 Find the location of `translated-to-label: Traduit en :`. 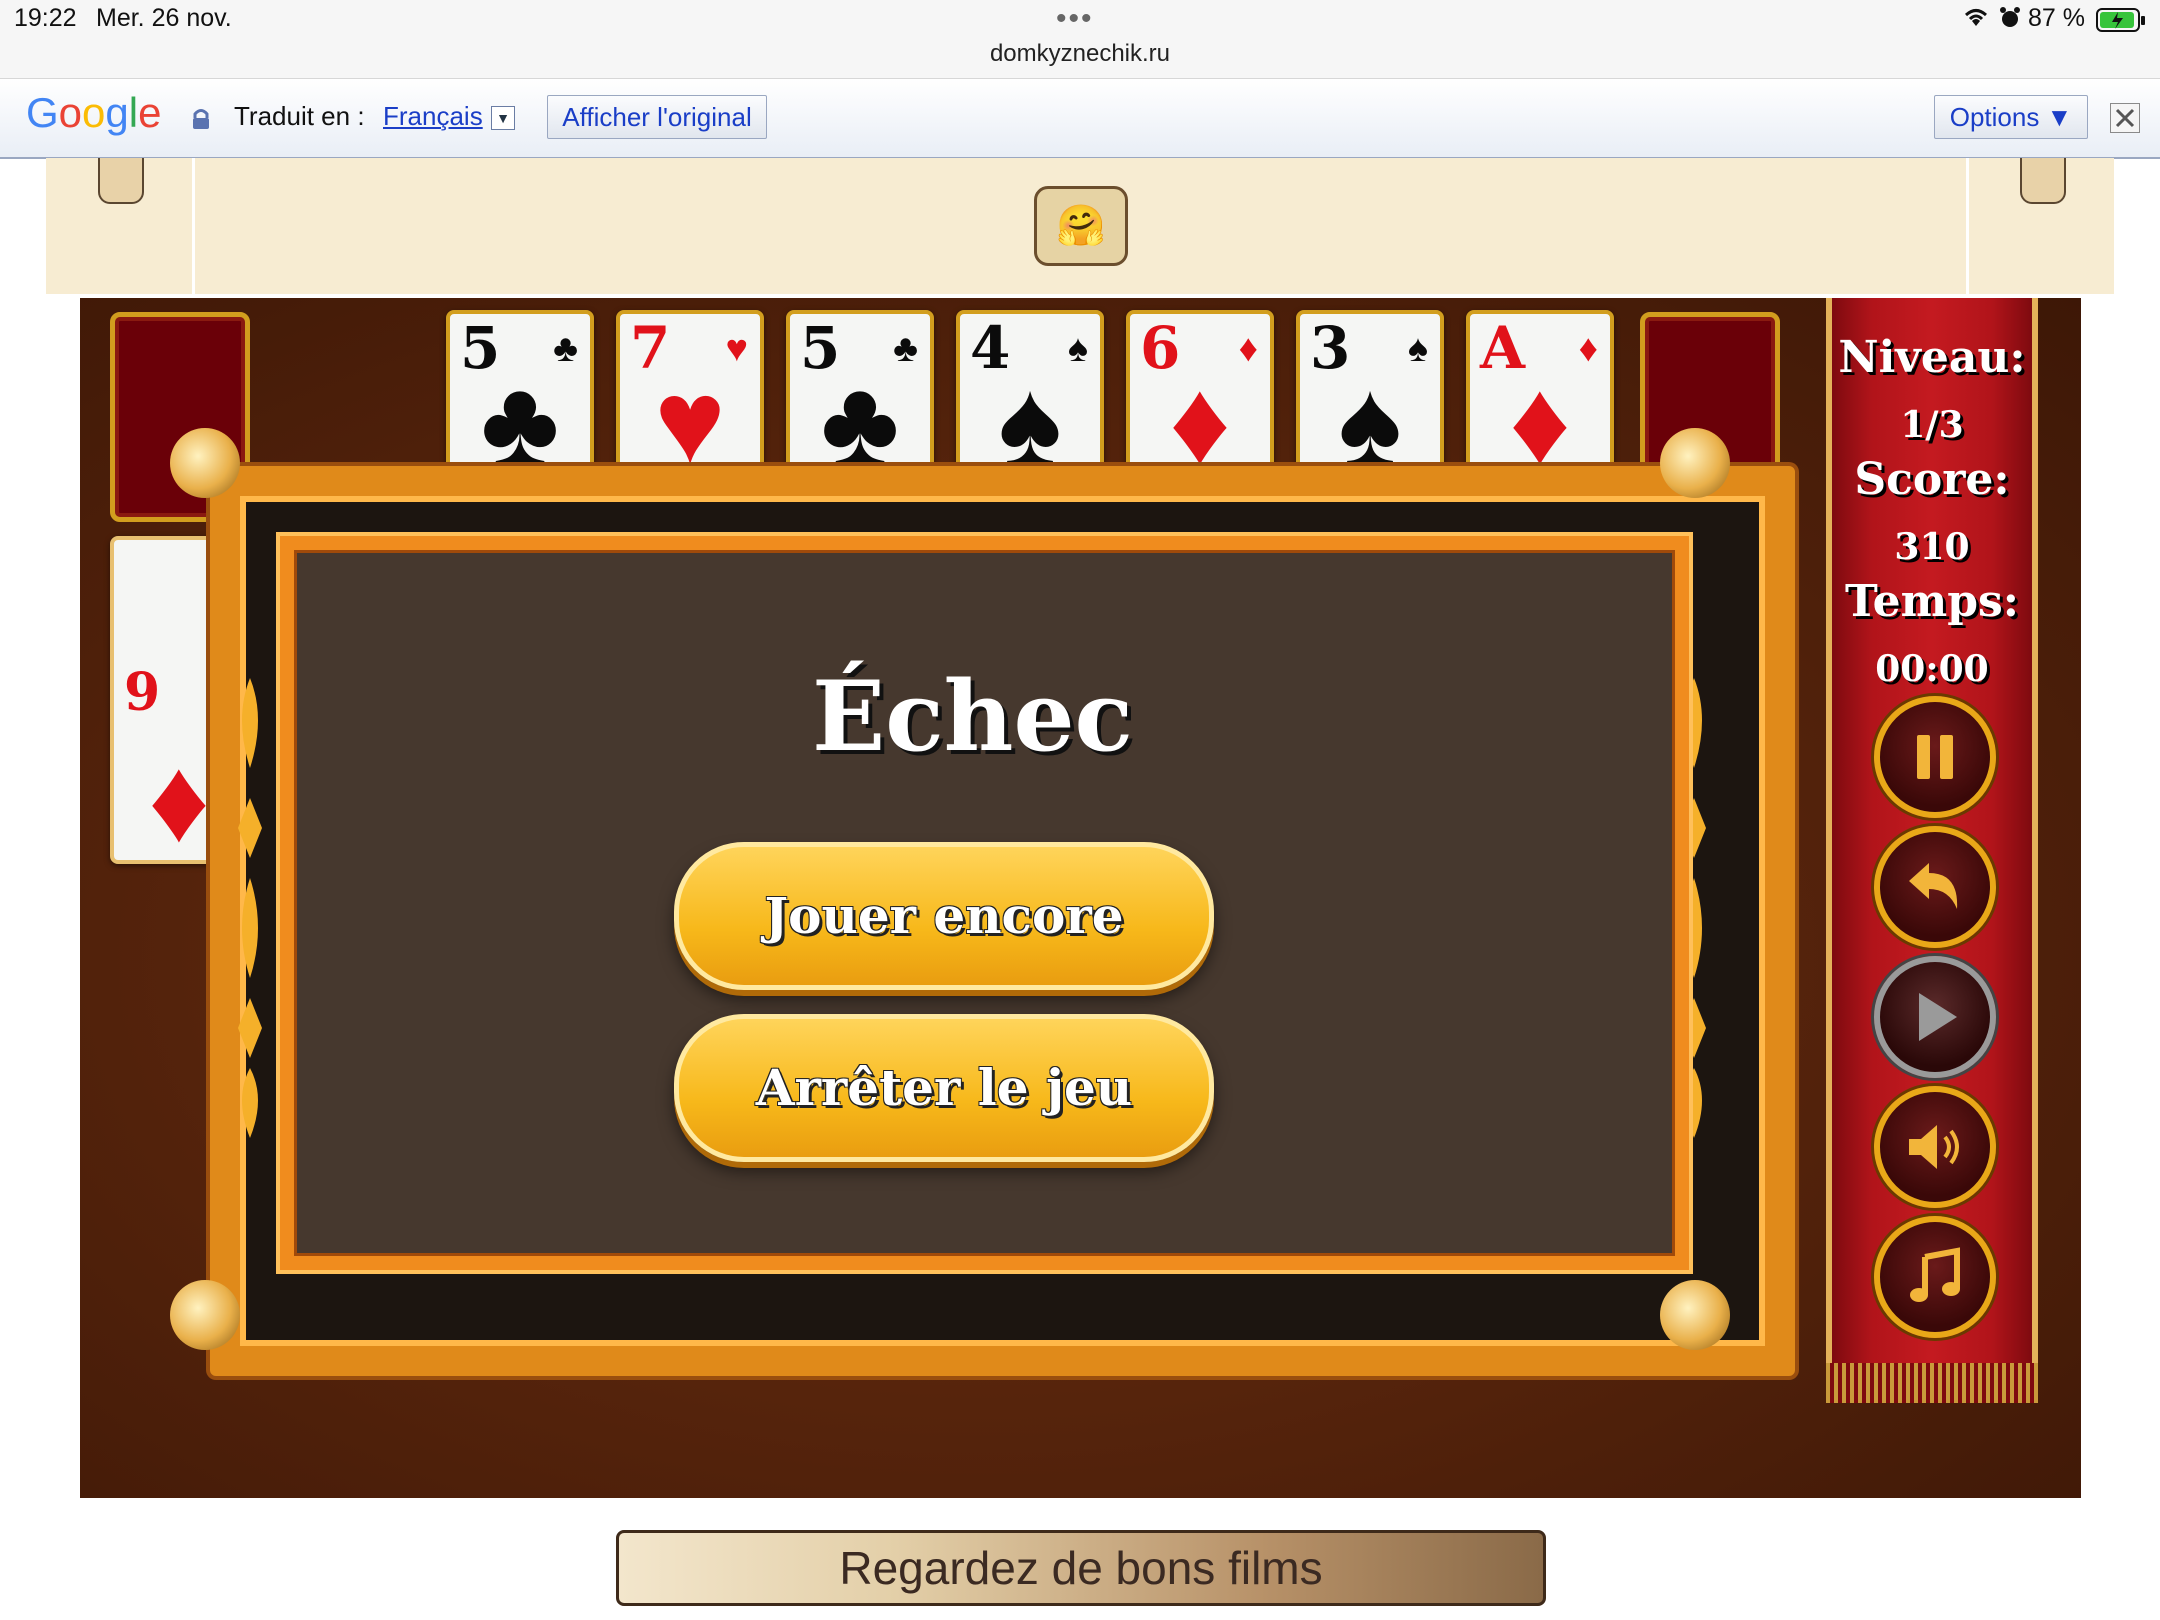

translated-to-label: Traduit en : is located at coordinates (299, 116).